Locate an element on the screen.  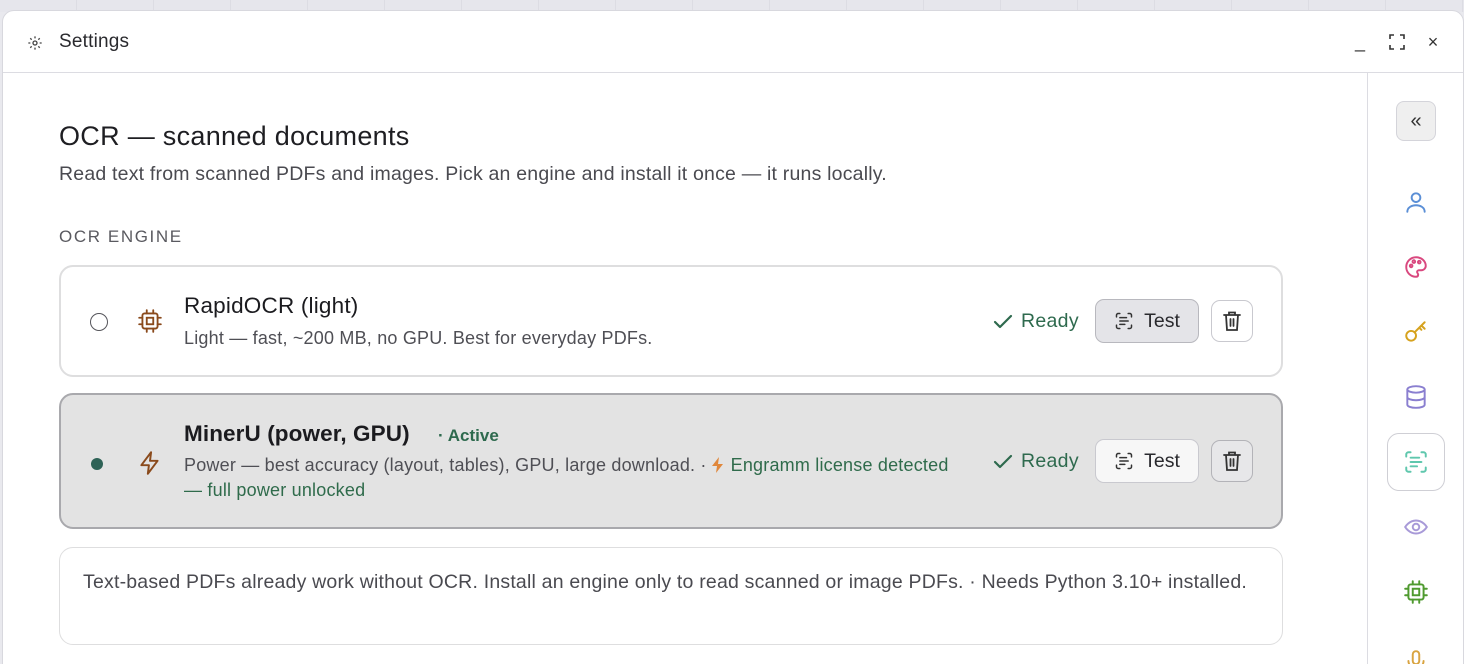
active-badge: · Active is located at coordinates (468, 435).